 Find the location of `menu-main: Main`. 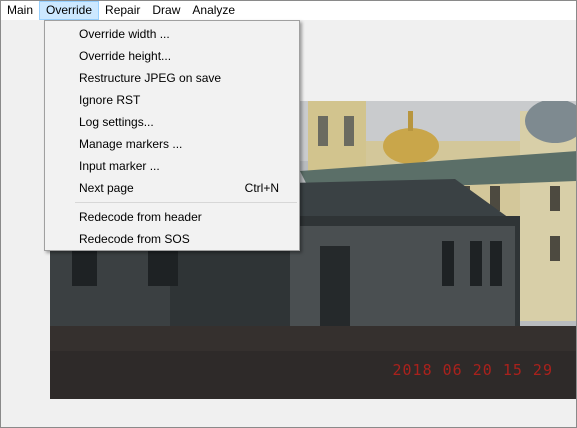

menu-main: Main is located at coordinates (20, 10).